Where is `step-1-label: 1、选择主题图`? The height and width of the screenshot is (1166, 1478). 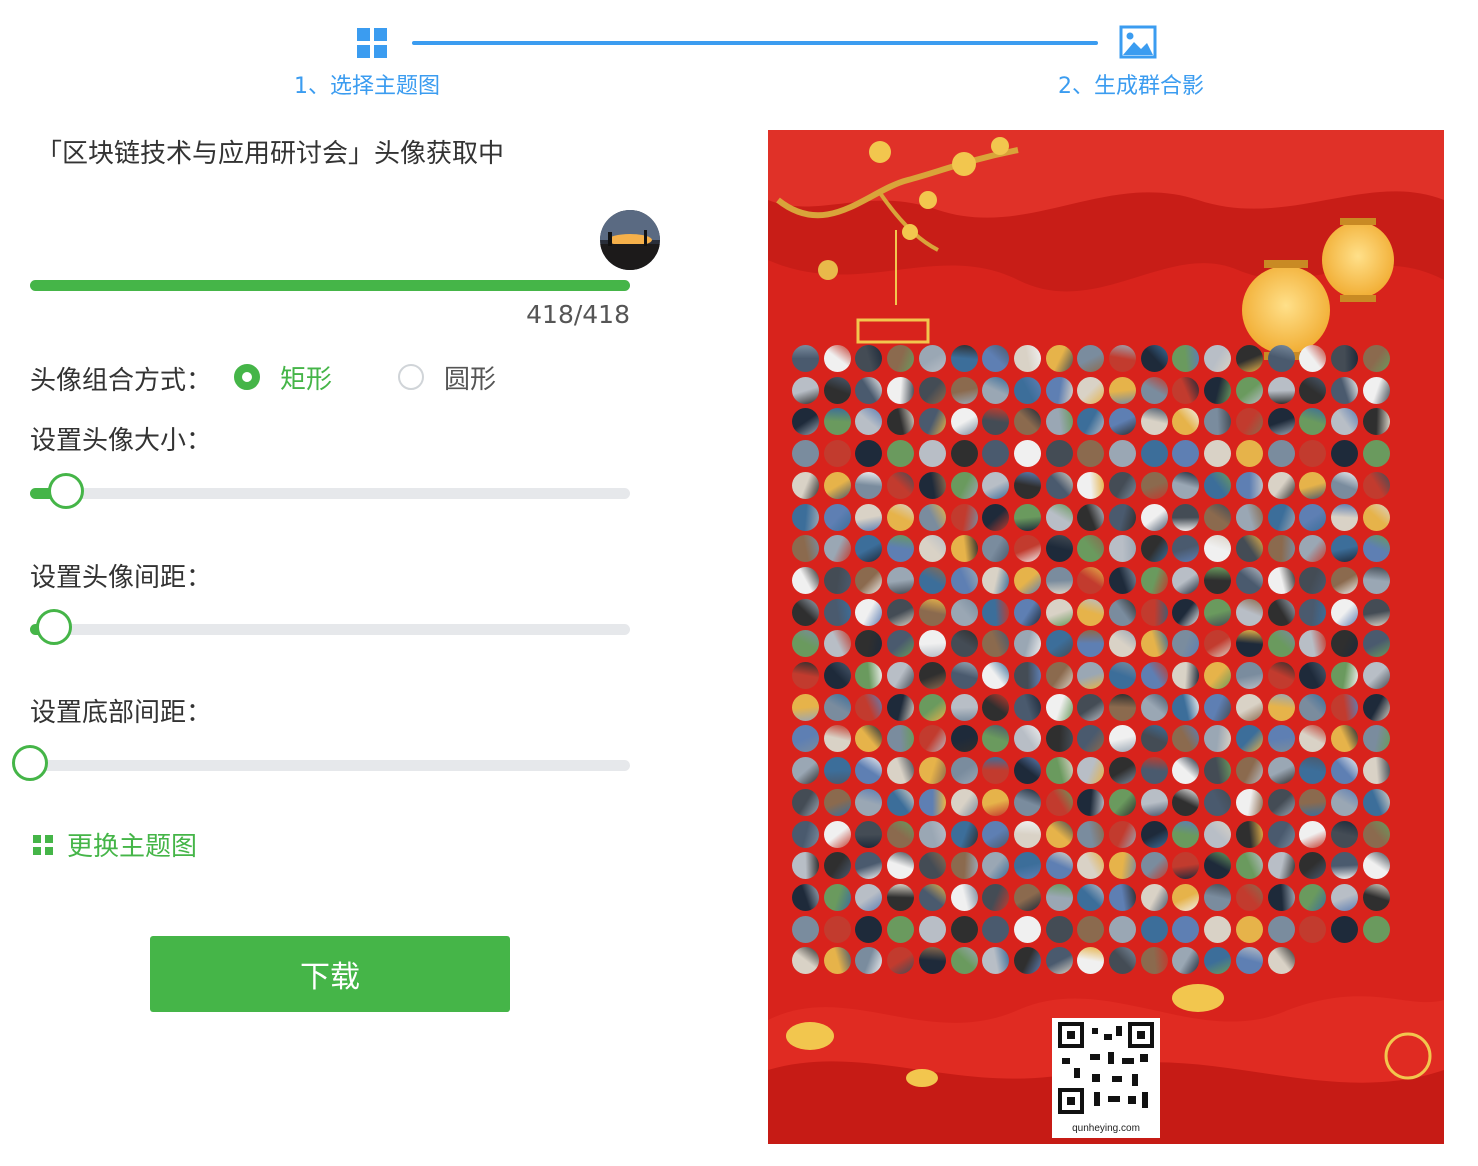 step-1-label: 1、选择主题图 is located at coordinates (367, 84).